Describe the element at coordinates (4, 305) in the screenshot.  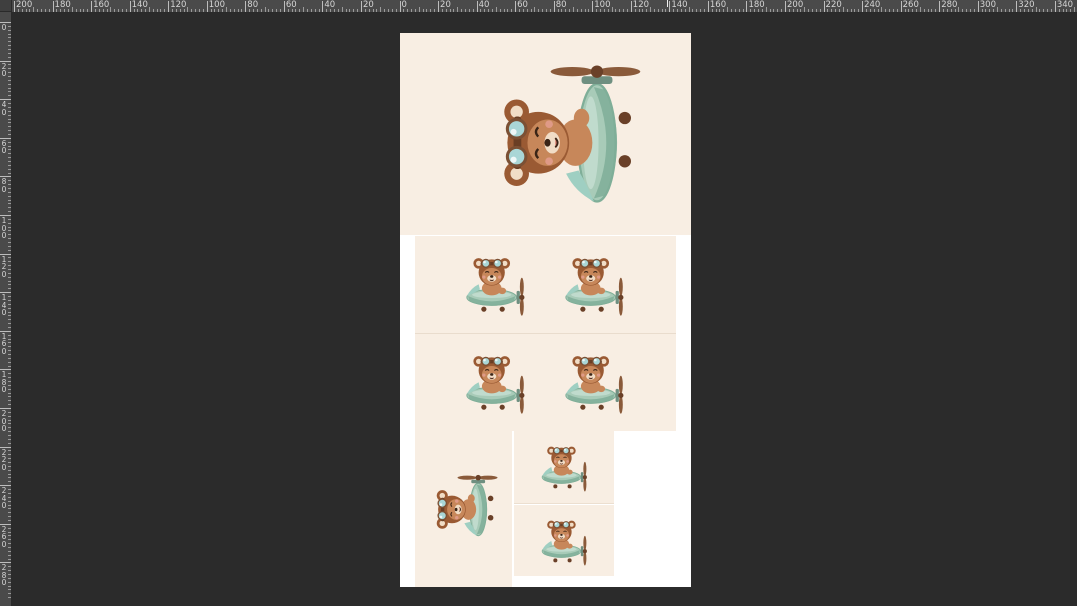
I see `ruler-label: 140` at that location.